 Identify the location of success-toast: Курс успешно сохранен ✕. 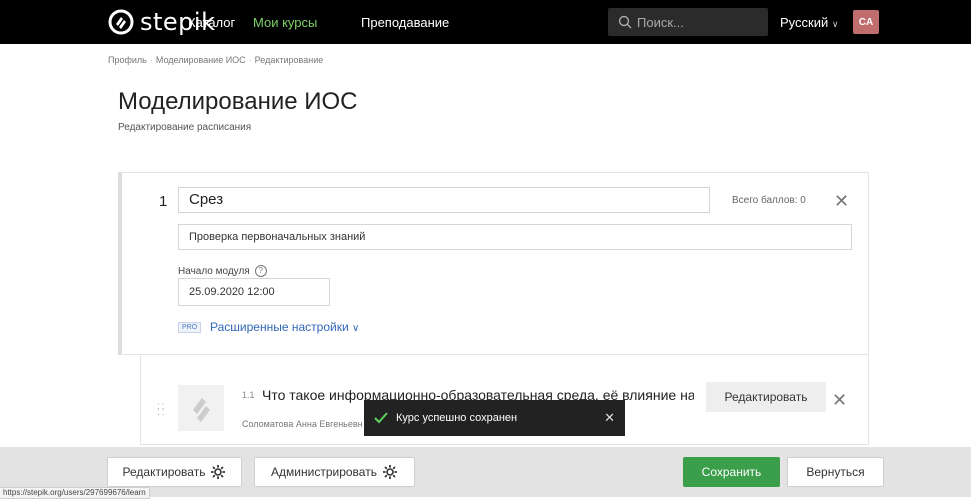
(494, 418).